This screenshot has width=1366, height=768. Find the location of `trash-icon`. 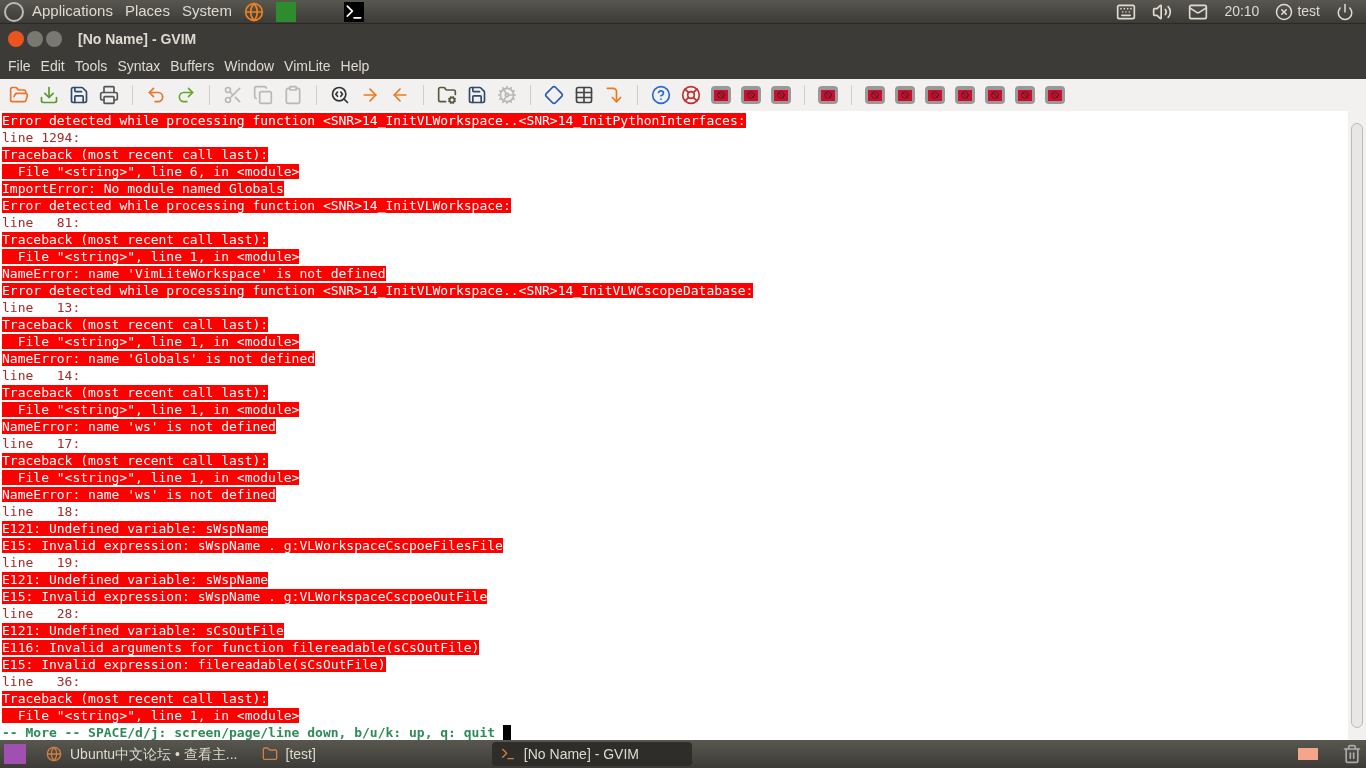

trash-icon is located at coordinates (1352, 754).